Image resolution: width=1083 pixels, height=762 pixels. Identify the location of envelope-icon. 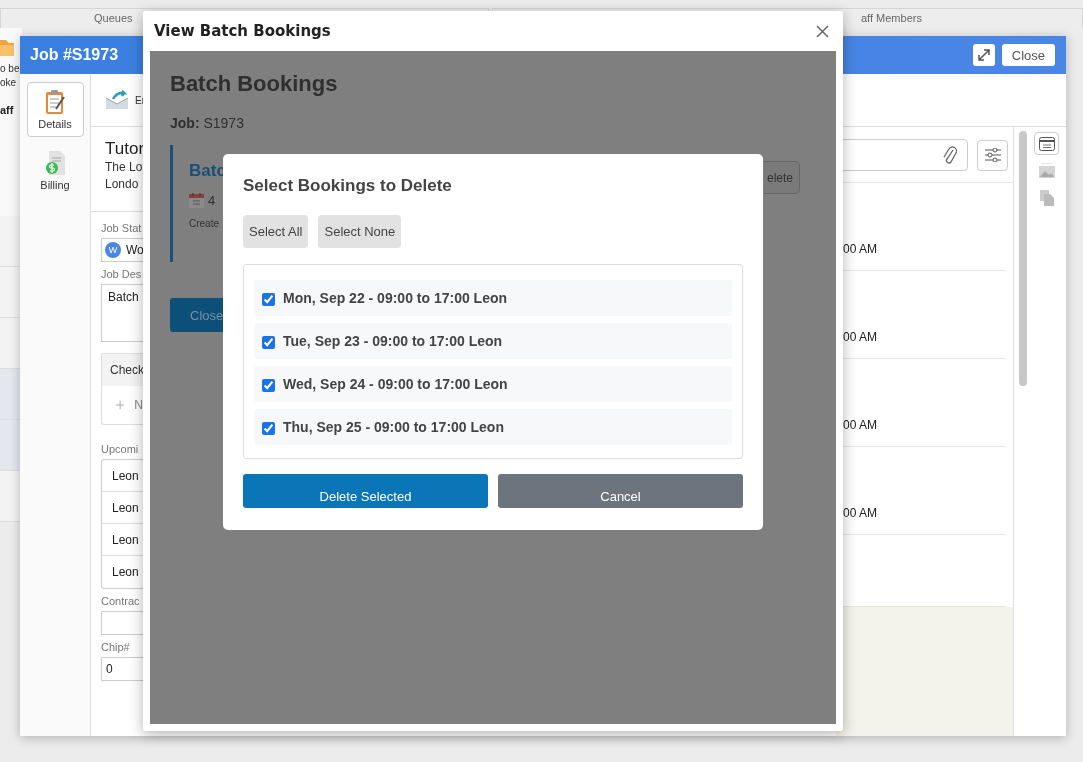
(117, 100).